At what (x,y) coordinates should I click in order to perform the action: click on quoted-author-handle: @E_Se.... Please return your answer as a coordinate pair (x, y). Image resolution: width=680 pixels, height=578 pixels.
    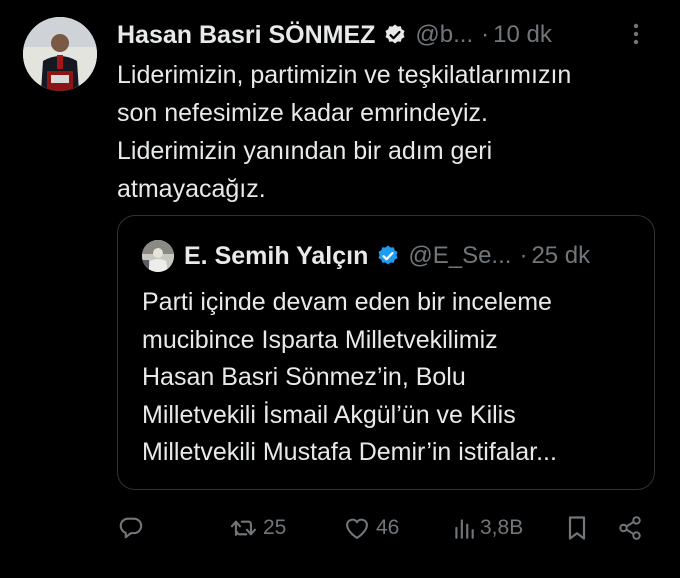
    Looking at the image, I should click on (460, 255).